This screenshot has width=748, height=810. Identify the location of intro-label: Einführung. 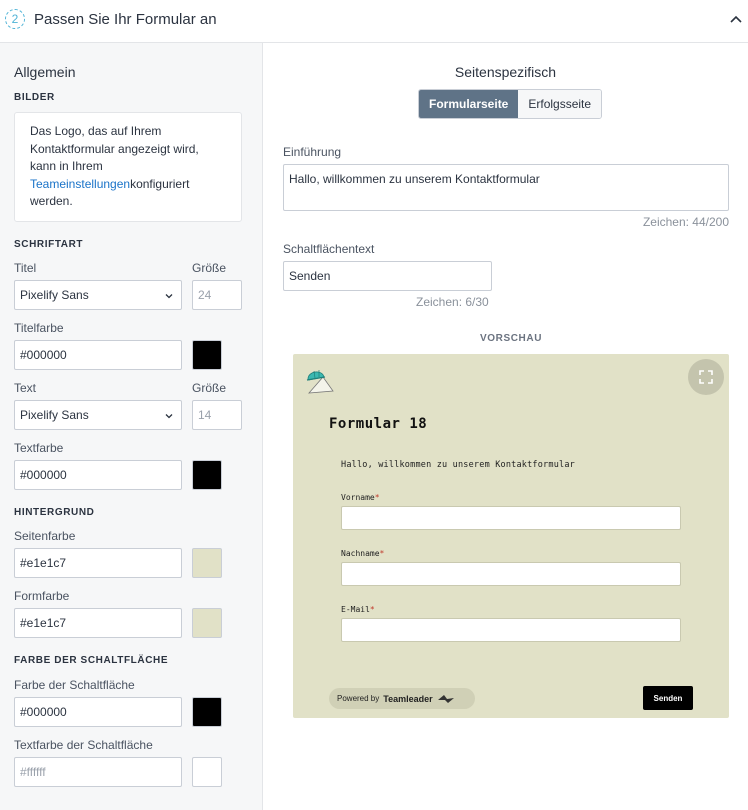
(312, 152).